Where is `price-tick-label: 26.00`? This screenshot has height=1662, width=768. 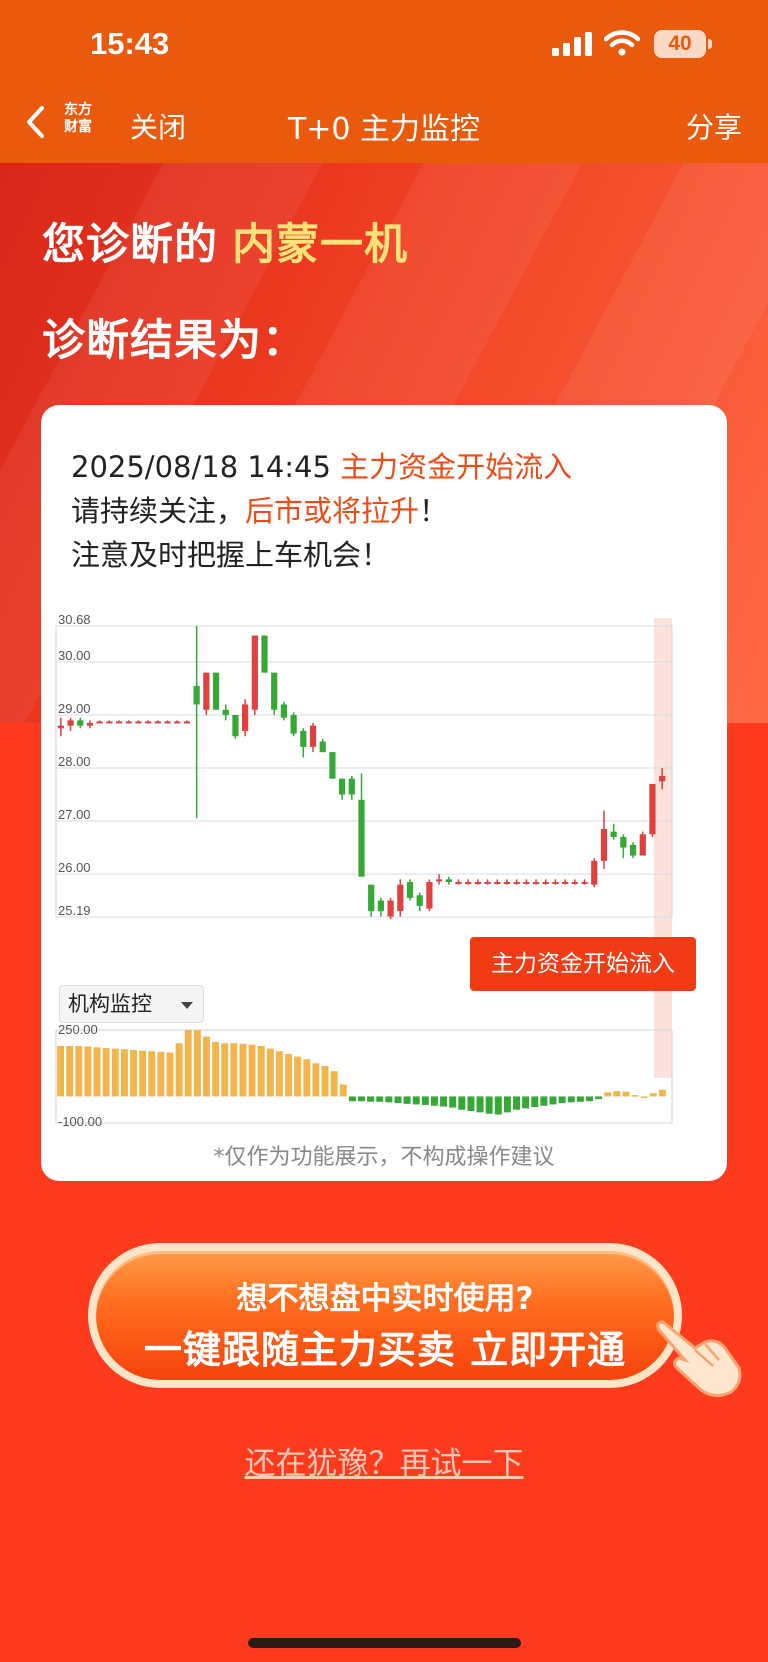
price-tick-label: 26.00 is located at coordinates (74, 867).